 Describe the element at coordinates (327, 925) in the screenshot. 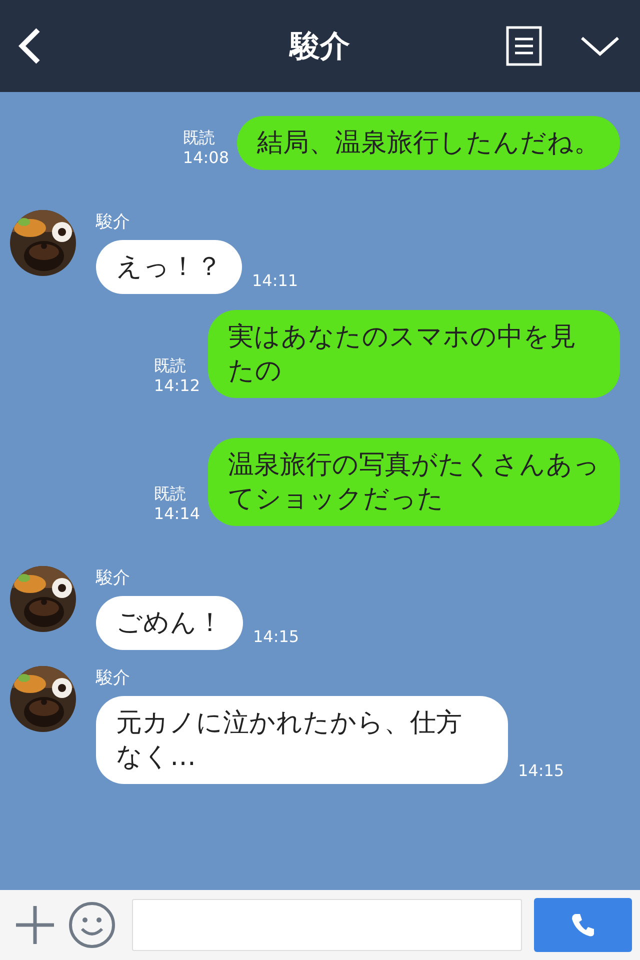

I see `message-input` at that location.